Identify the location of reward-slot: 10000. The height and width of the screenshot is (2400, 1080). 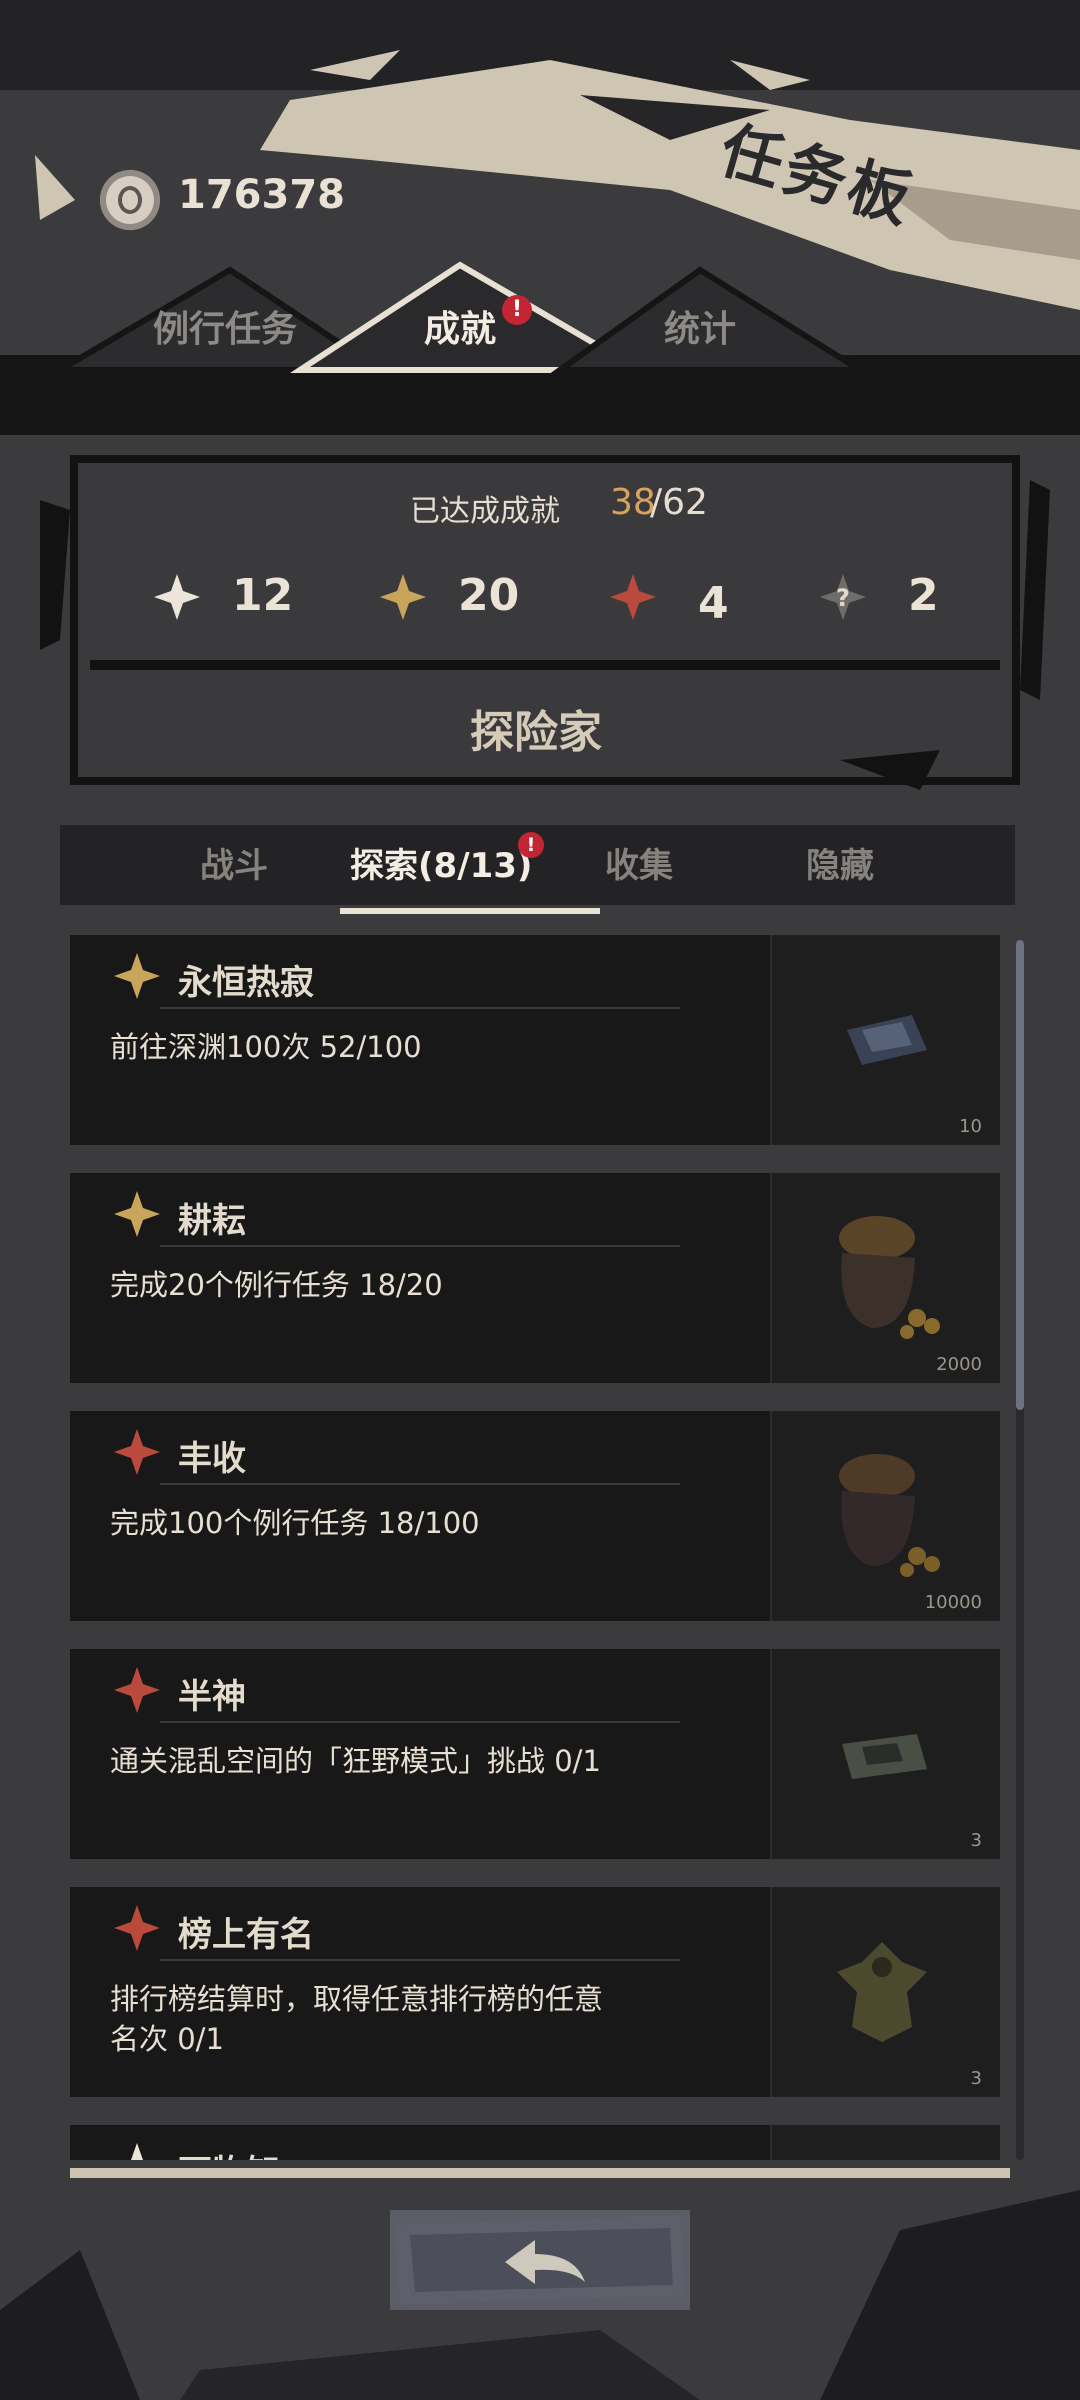
(885, 1516).